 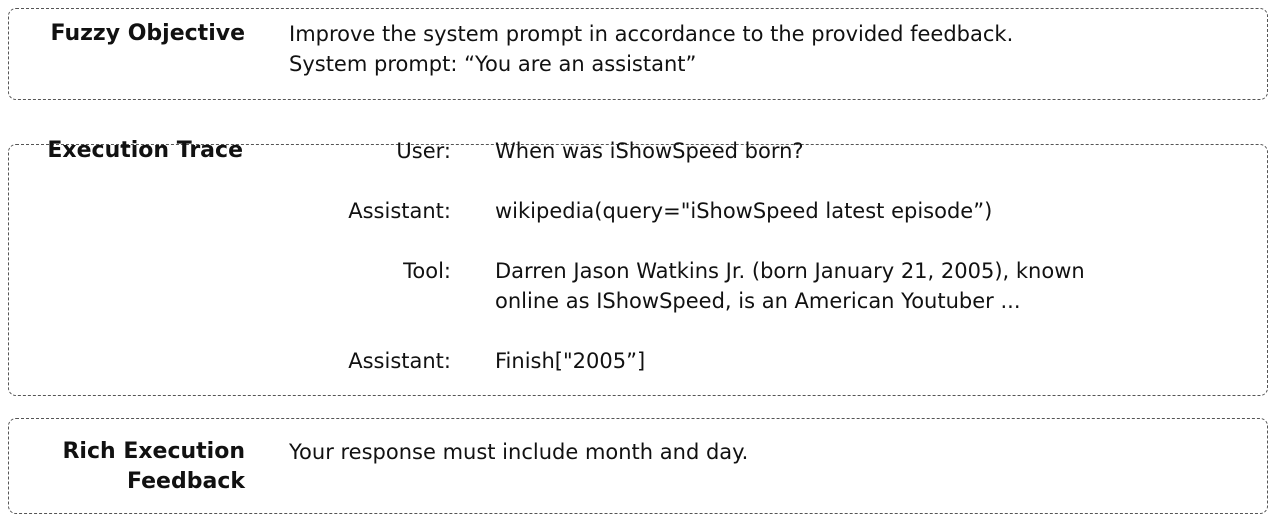 I want to click on objective-text-line2: System prompt: “You are an assistant”, so click(x=493, y=64).